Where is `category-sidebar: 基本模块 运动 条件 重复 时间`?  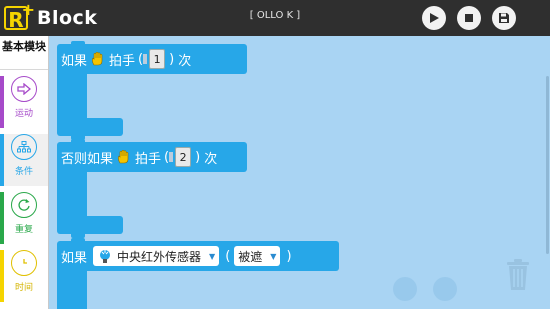
category-sidebar: 基本模块 运动 条件 重复 时间 is located at coordinates (24, 172).